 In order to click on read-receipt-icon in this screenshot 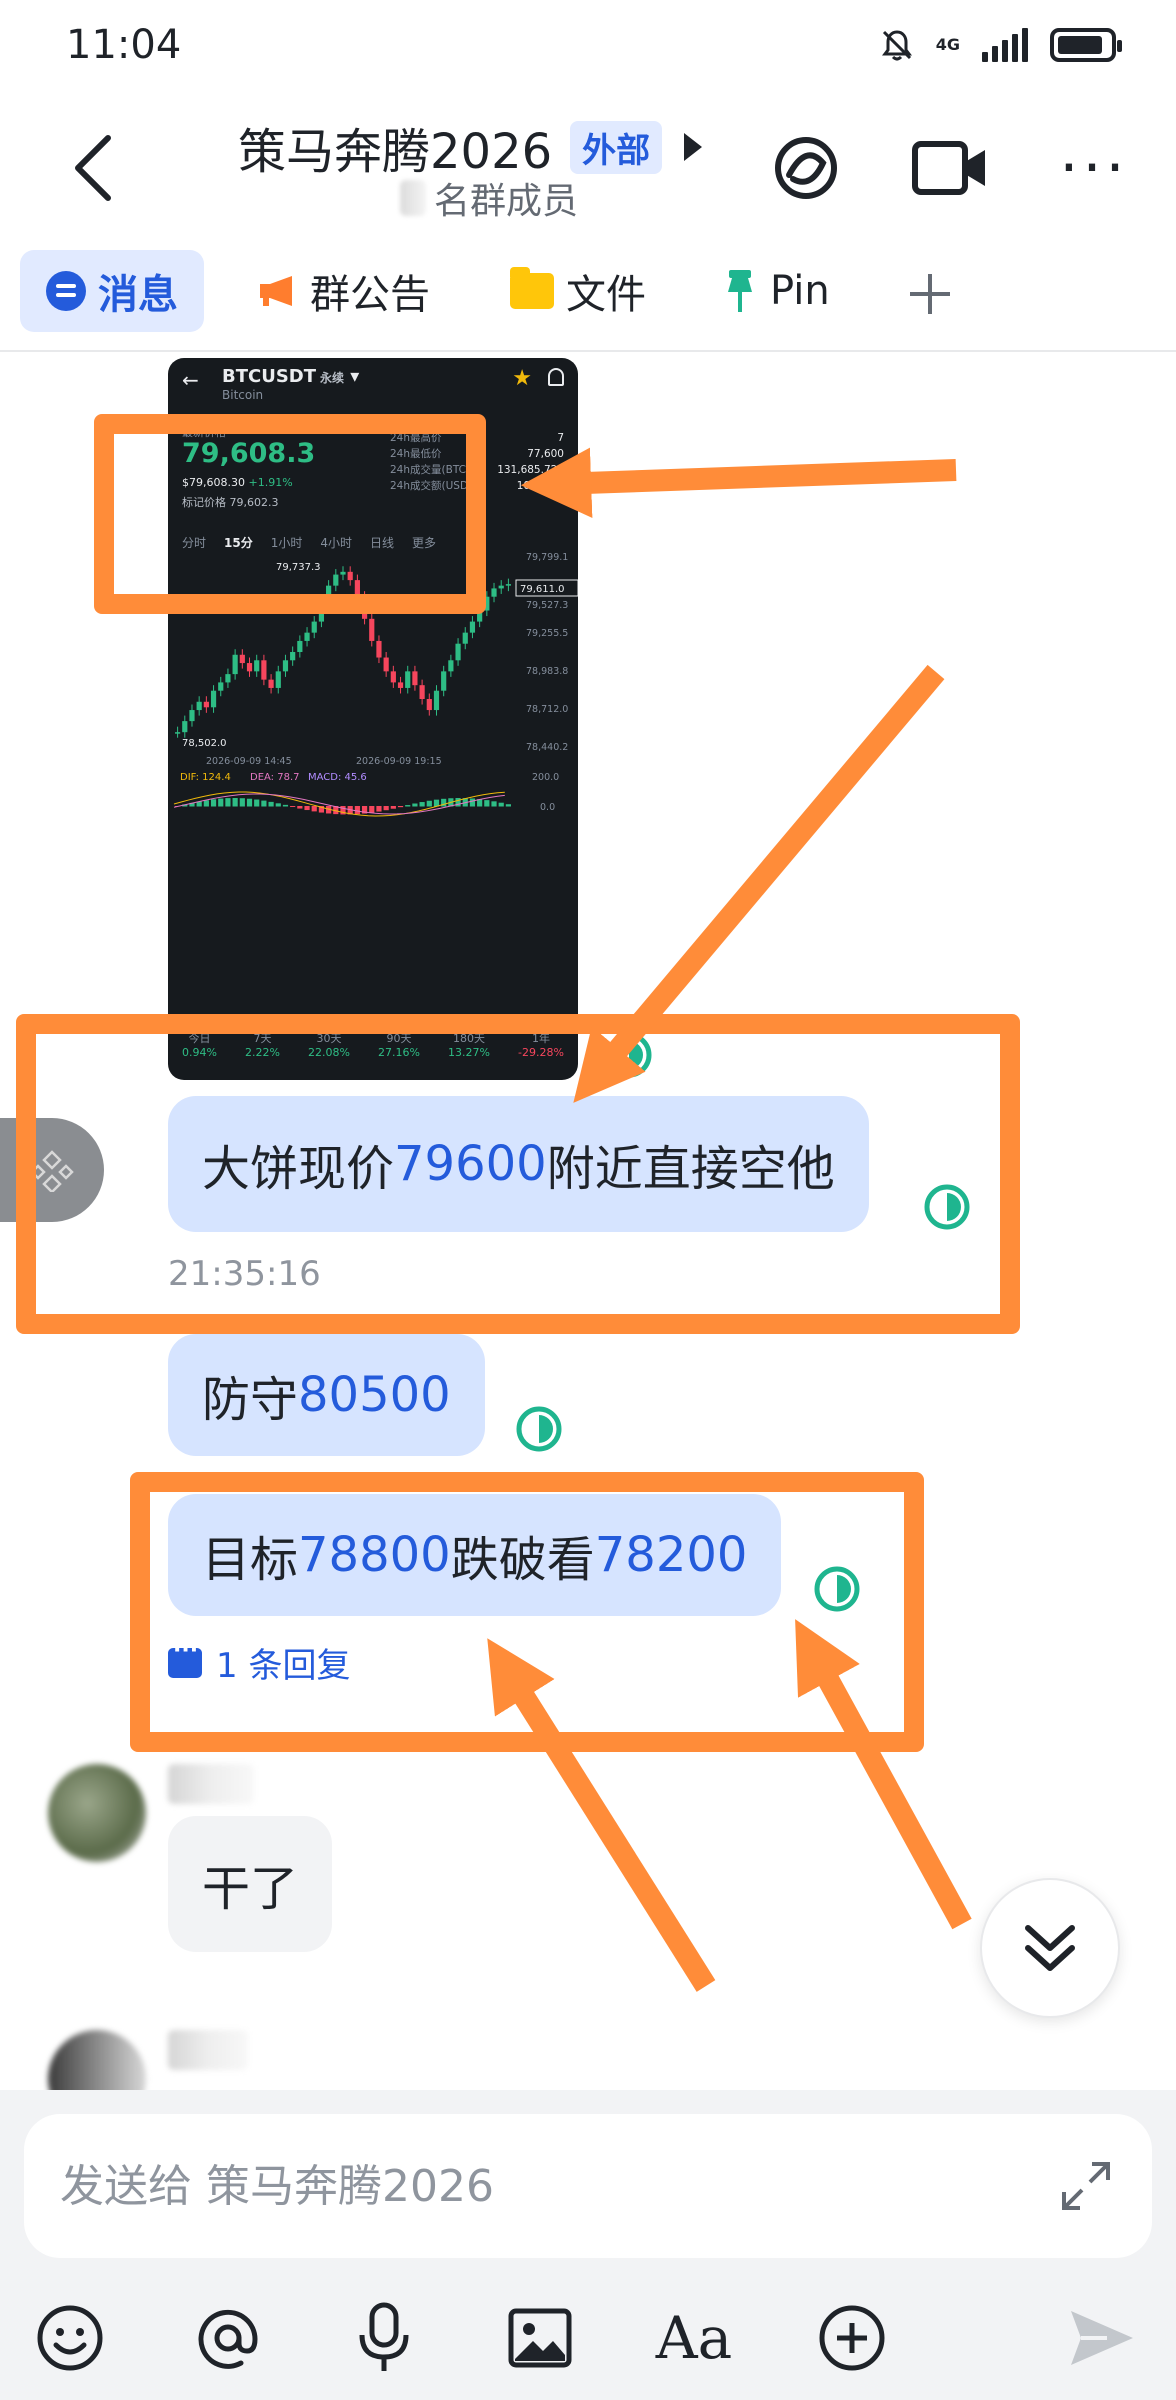, I will do `click(539, 1429)`.